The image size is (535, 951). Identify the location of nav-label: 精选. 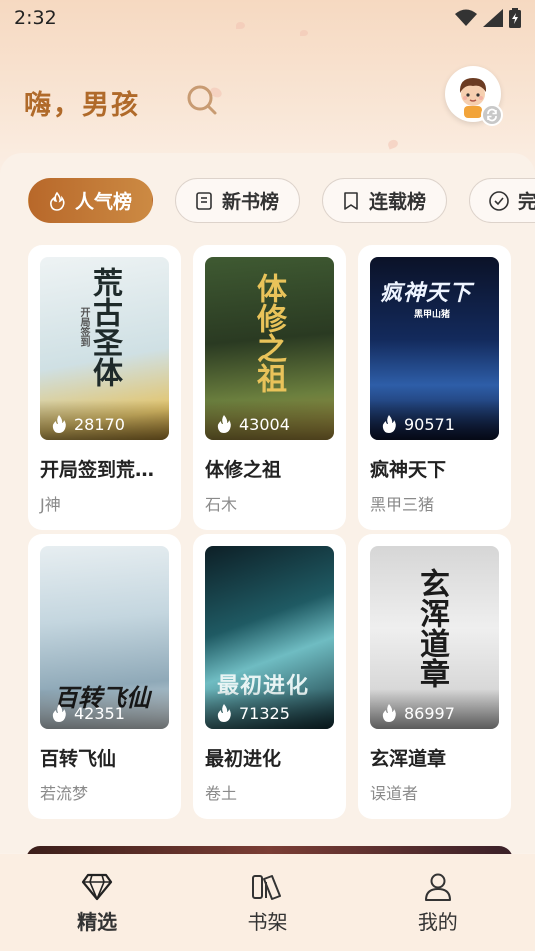
(97, 922).